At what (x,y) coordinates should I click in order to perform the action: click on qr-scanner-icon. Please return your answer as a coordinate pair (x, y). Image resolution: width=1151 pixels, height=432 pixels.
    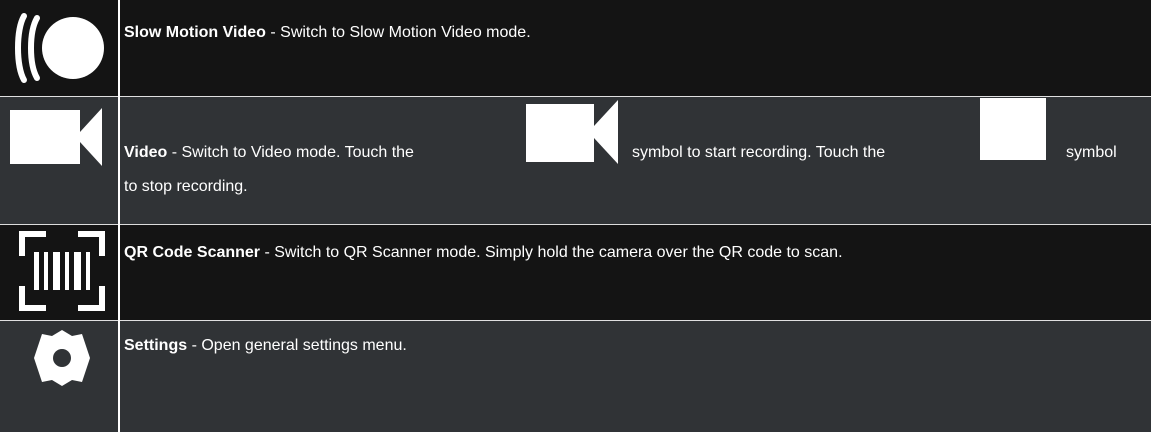
    Looking at the image, I should click on (62, 271).